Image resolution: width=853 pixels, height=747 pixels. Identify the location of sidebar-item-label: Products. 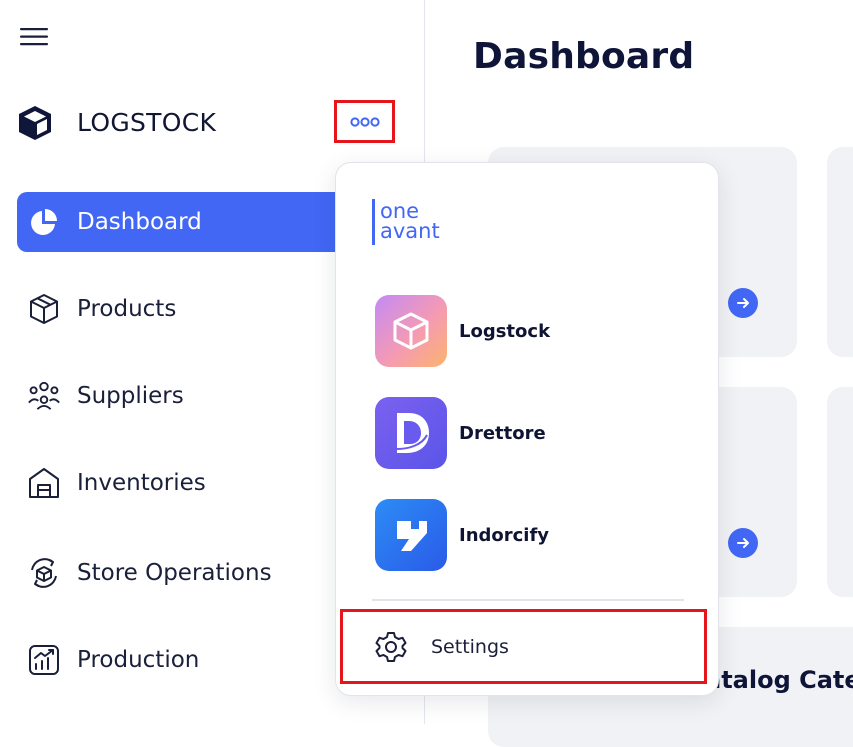
(127, 309).